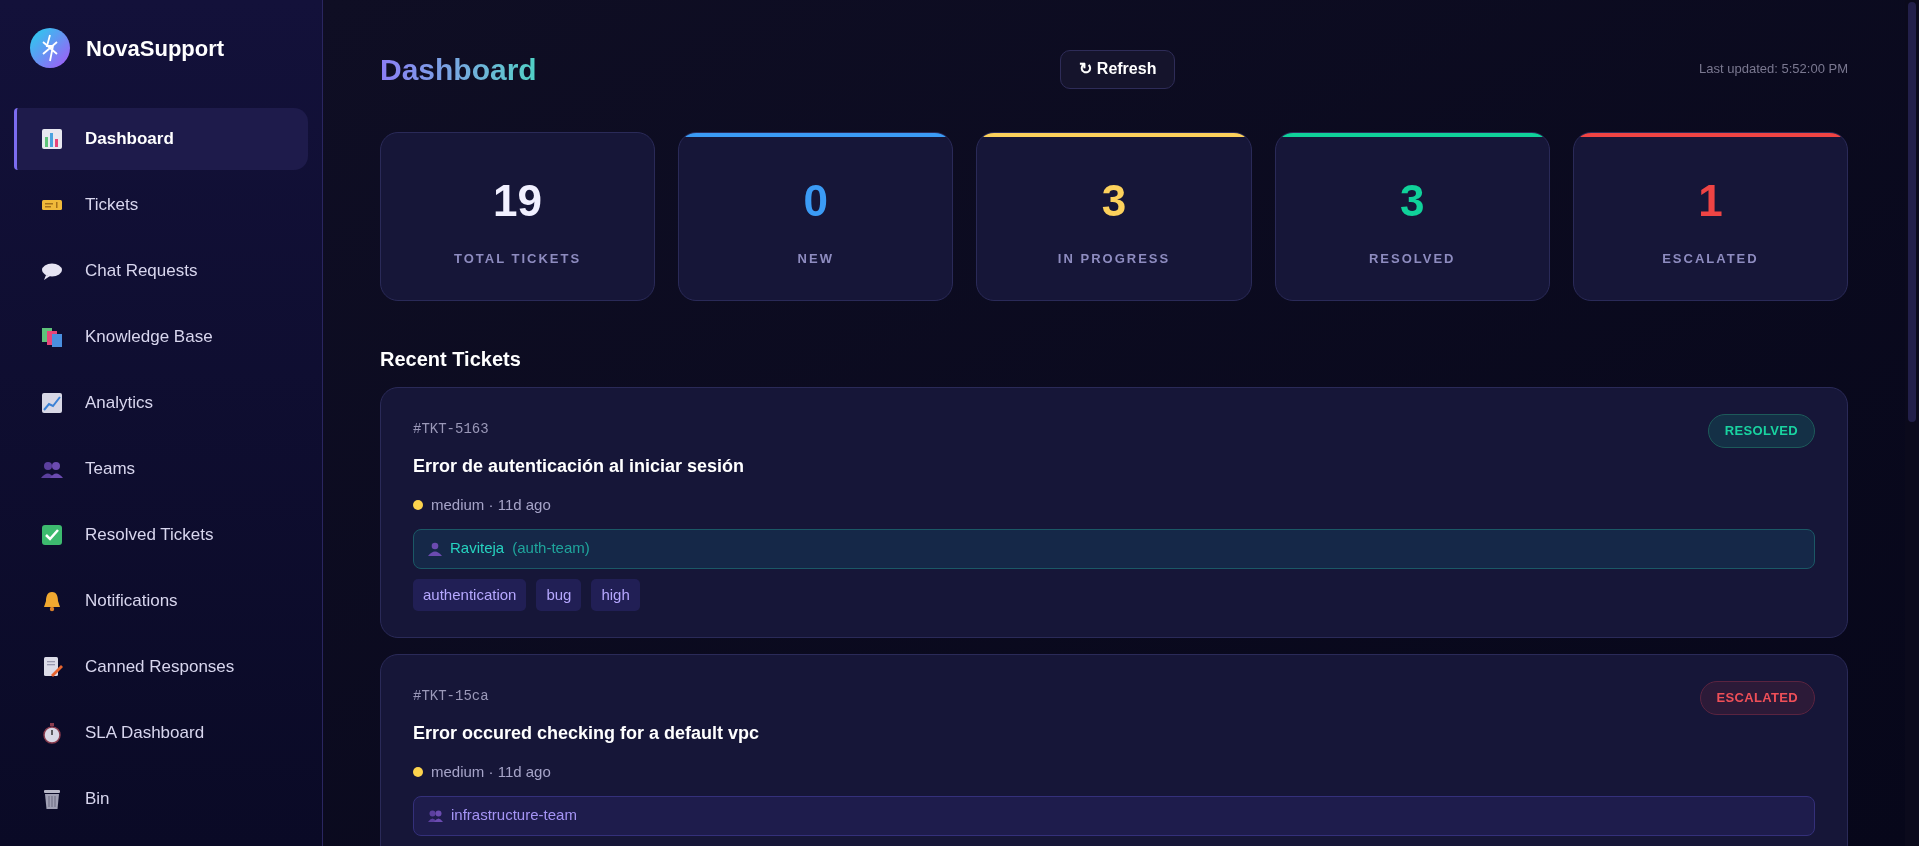 The height and width of the screenshot is (846, 1919). I want to click on trash-bin-icon, so click(52, 799).